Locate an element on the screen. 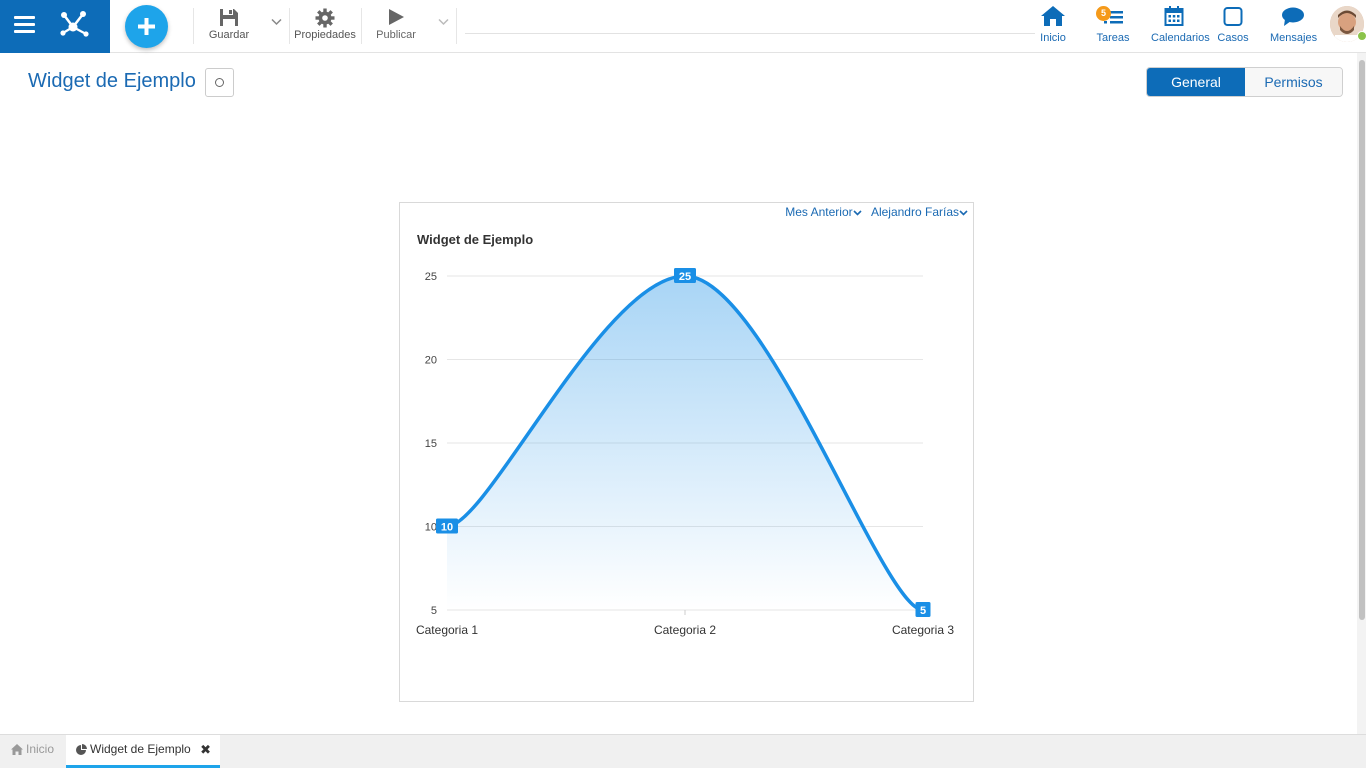 The image size is (1366, 768). save-label: Guardar is located at coordinates (229, 35).